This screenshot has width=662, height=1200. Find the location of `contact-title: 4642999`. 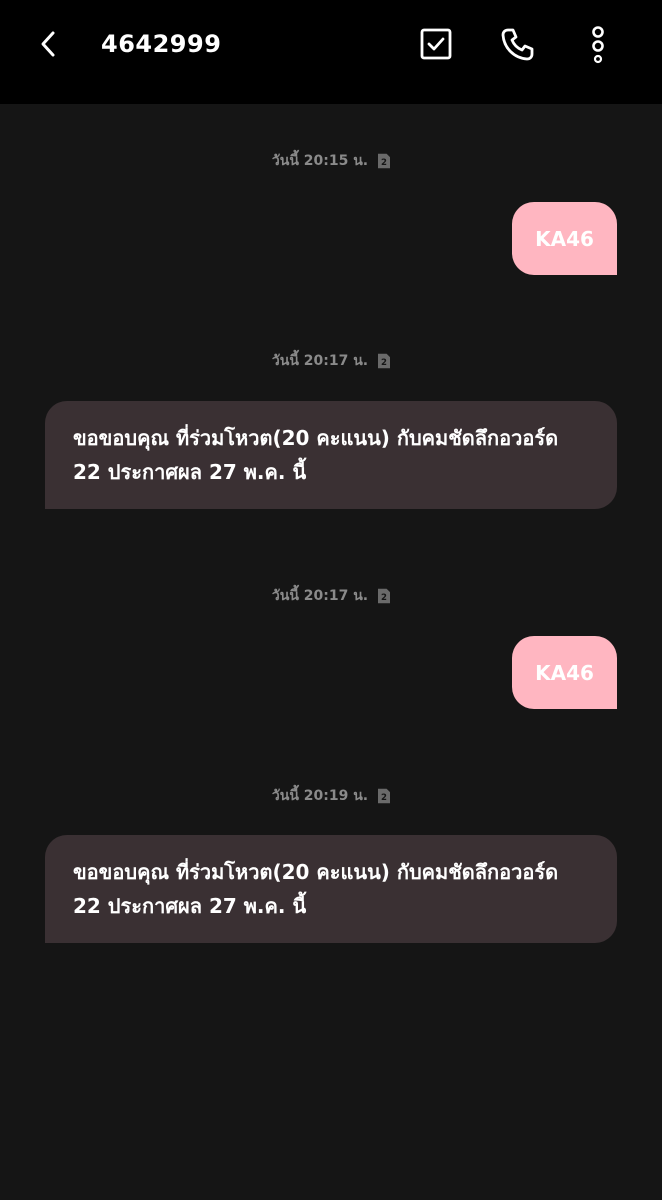

contact-title: 4642999 is located at coordinates (161, 44).